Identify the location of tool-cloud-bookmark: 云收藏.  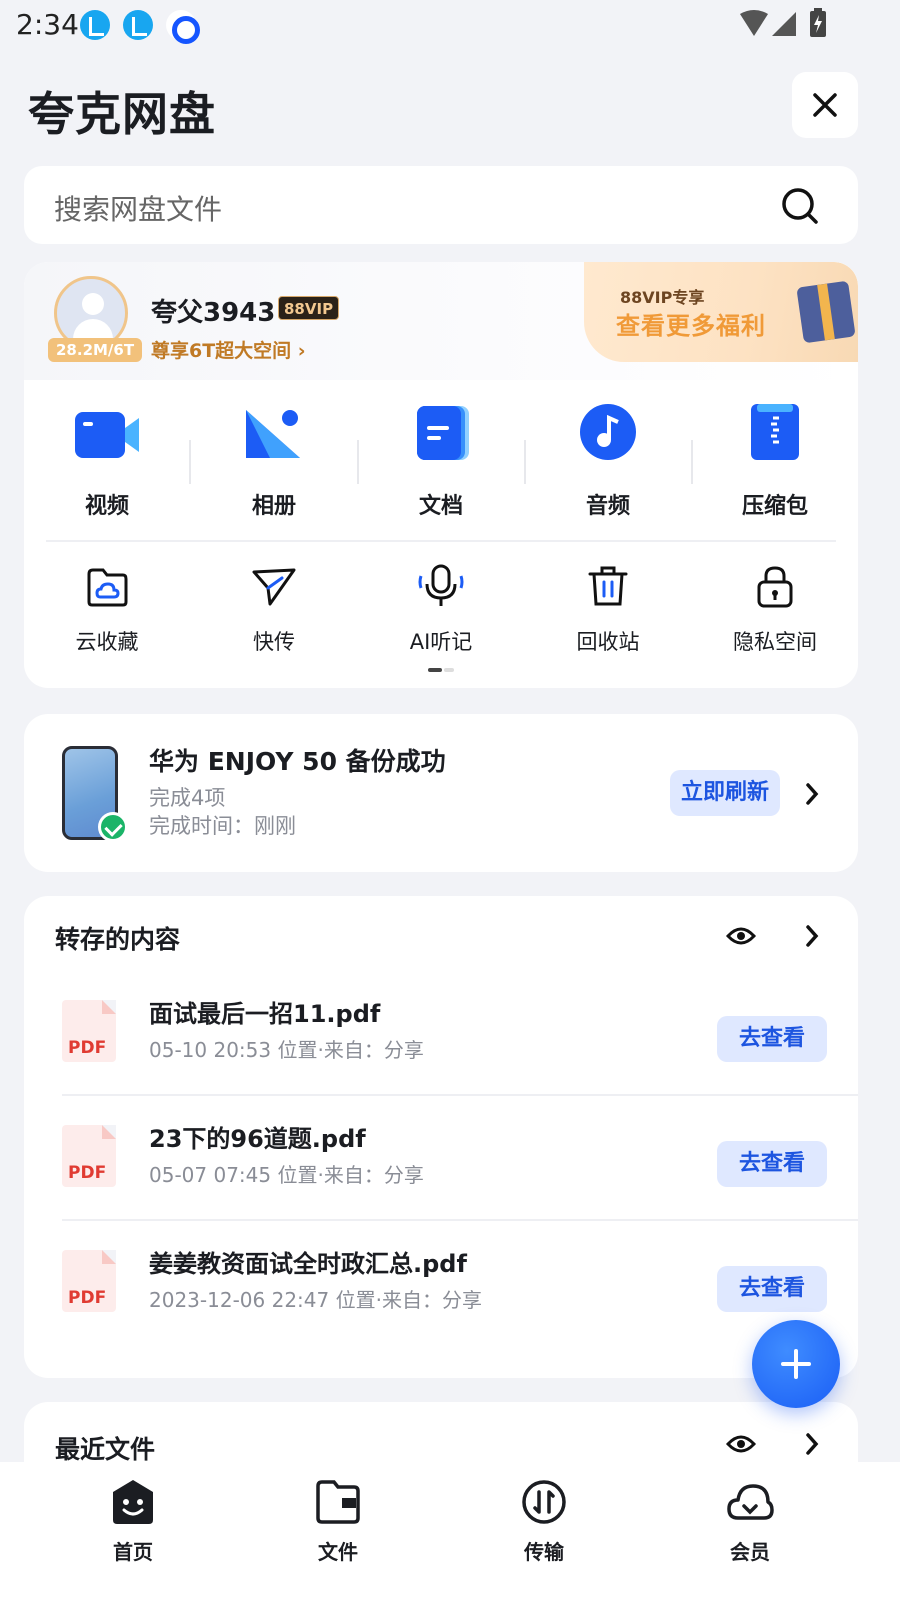
(107, 609).